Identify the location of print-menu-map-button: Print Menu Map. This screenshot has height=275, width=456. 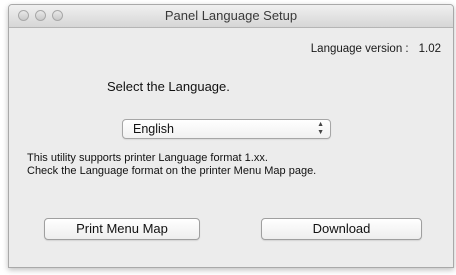
(122, 229).